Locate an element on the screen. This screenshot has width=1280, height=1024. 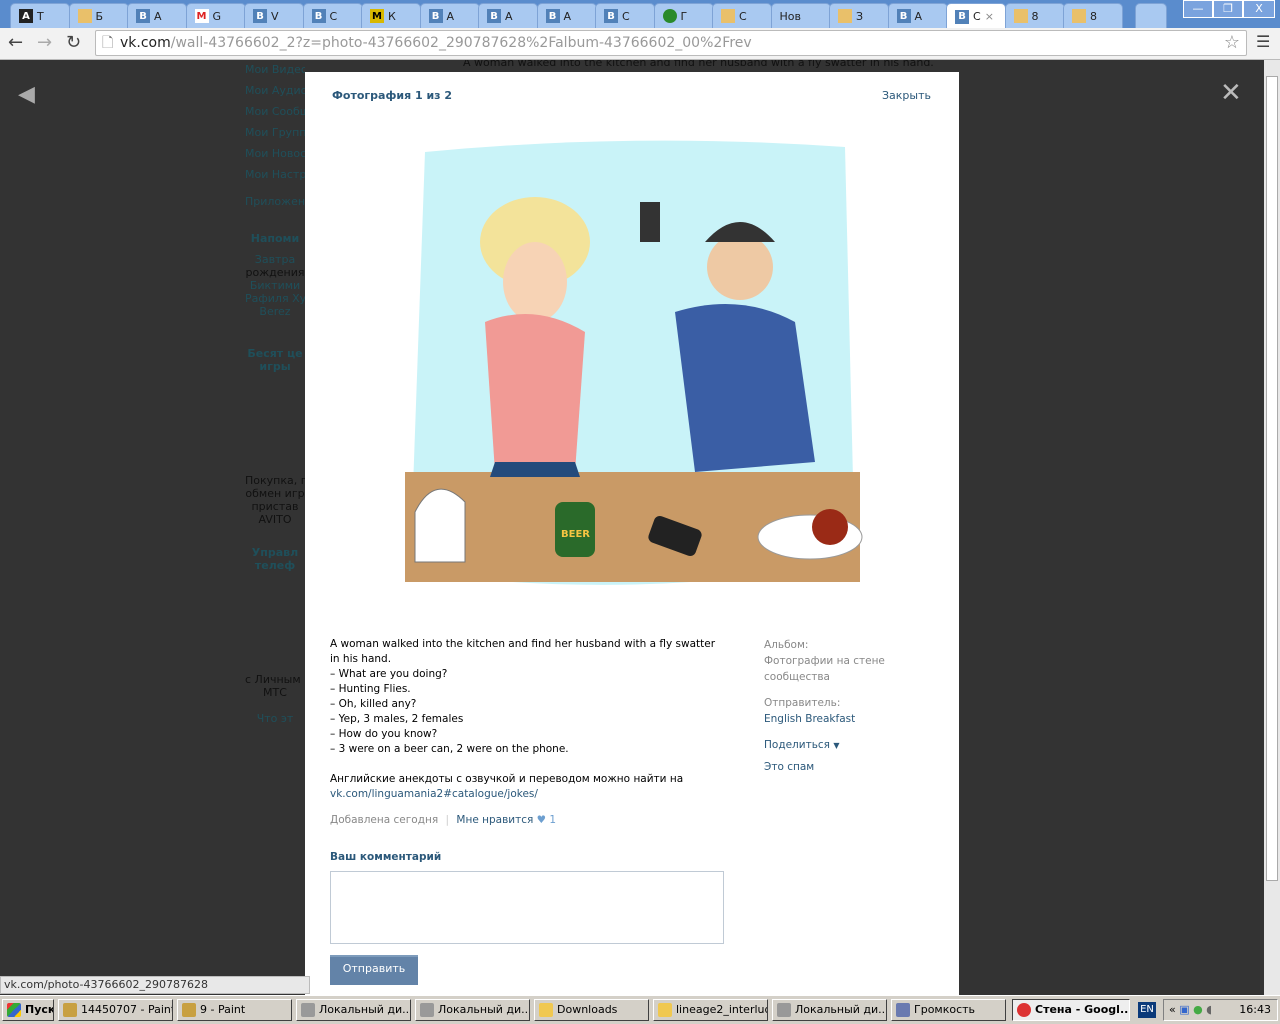
minimize-button: — is located at coordinates (1198, 9).